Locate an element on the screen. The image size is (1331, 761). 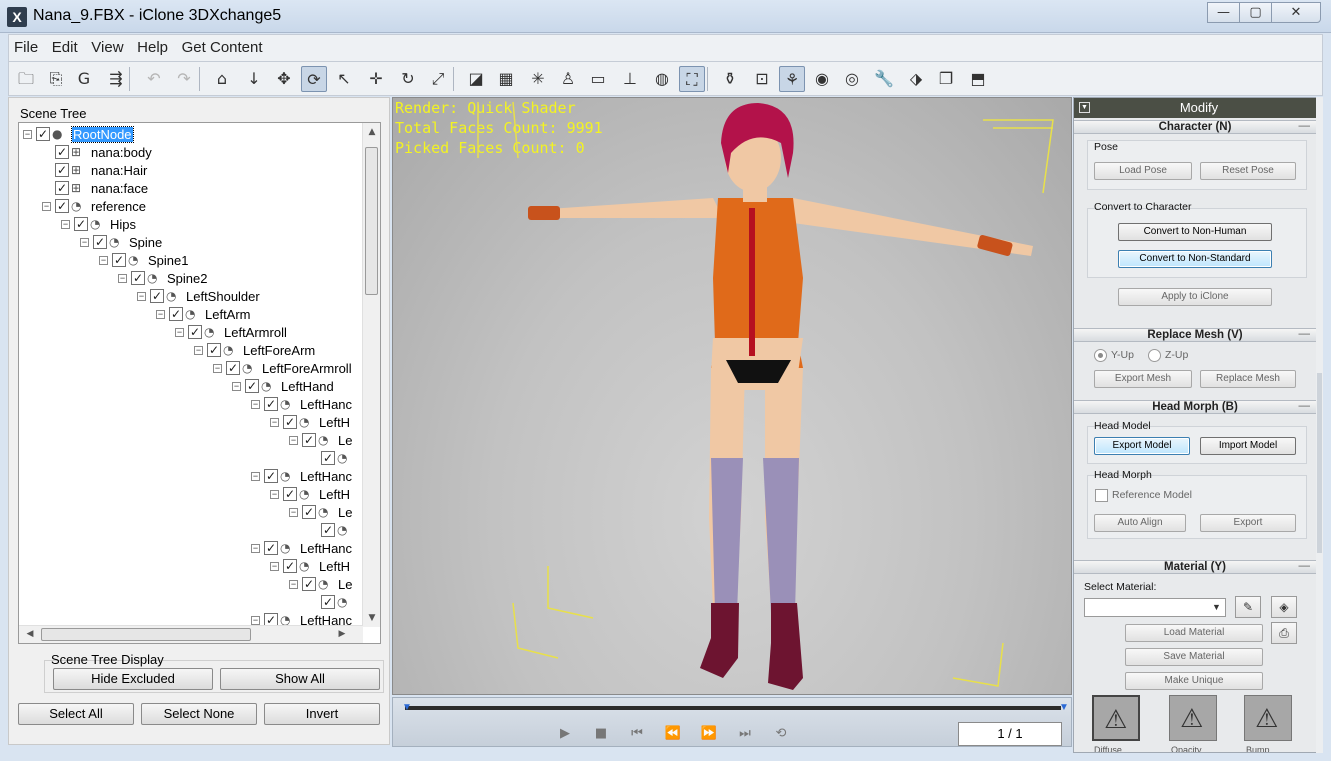
tree-node: − ✓ ◔ LeftHand is located at coordinates (283, 386).